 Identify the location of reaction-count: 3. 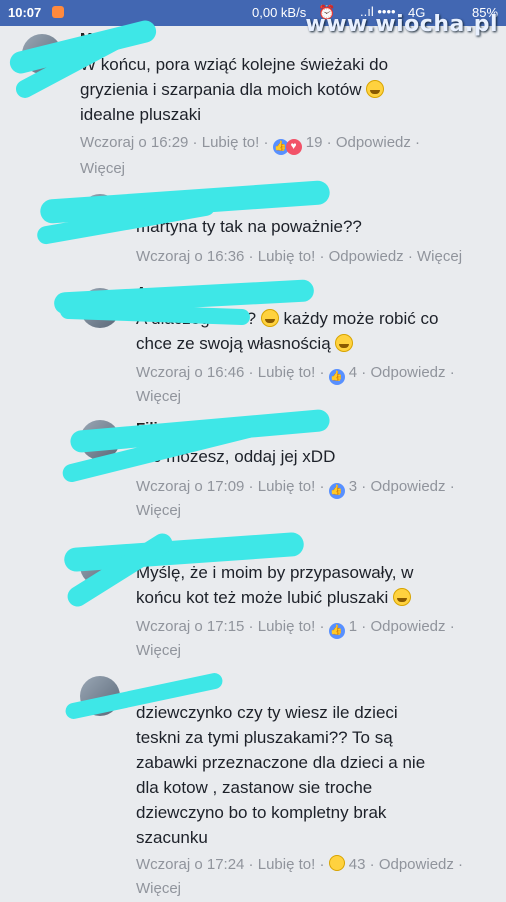
(353, 486).